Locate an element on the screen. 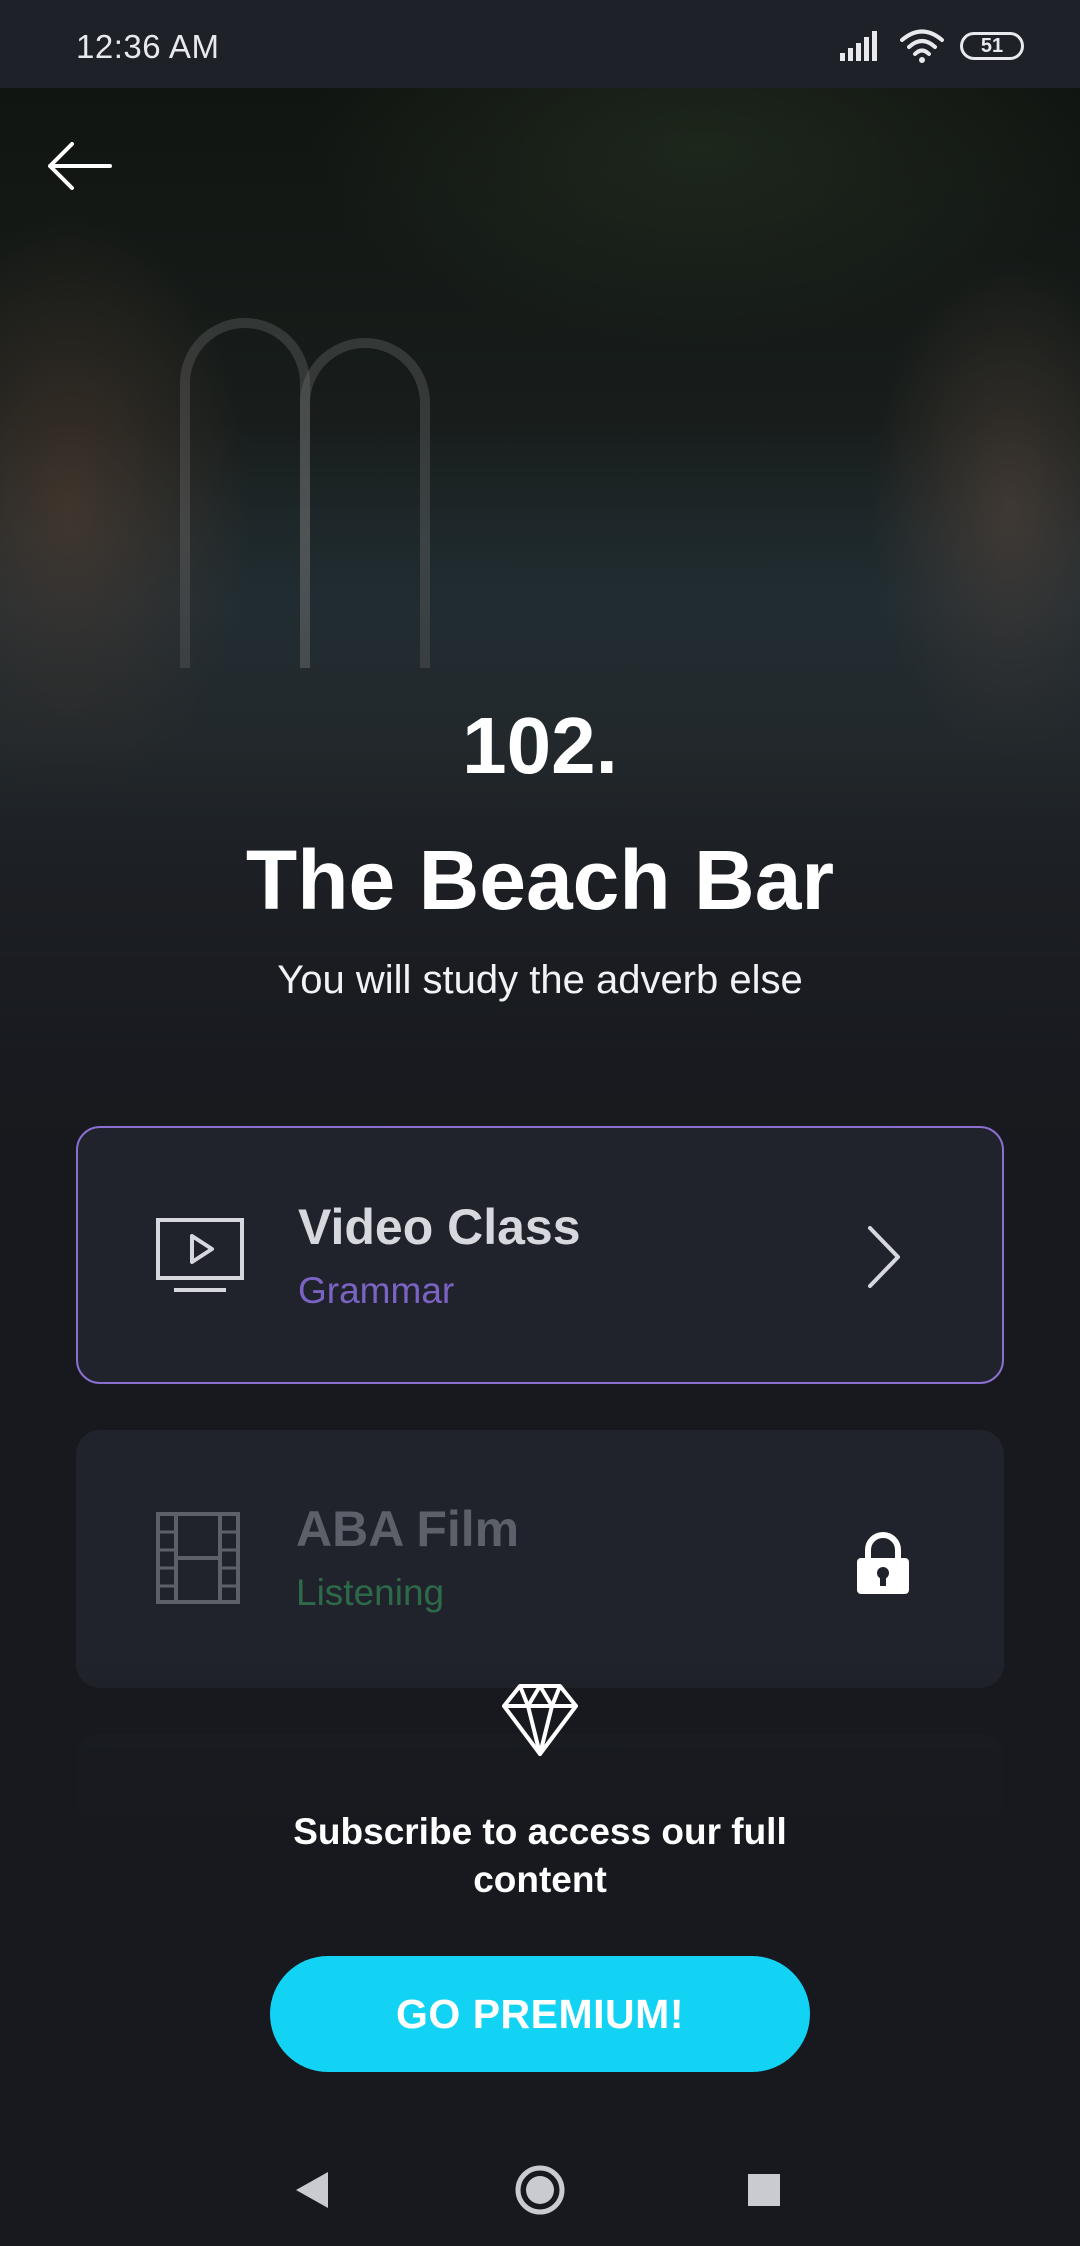  video-class-card: Video Class Grammar is located at coordinates (540, 1255).